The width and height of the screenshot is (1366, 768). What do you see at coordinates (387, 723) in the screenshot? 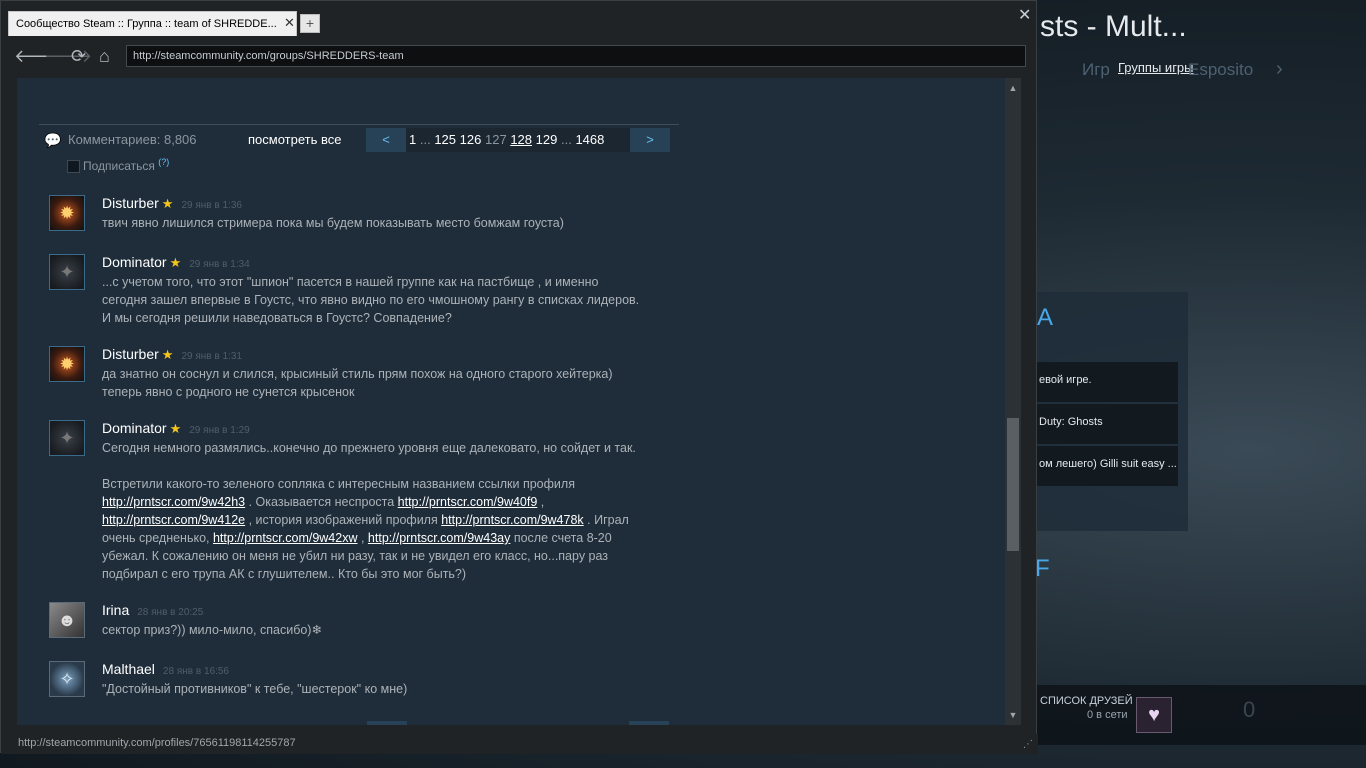
I see `prev-page-button-bottom` at bounding box center [387, 723].